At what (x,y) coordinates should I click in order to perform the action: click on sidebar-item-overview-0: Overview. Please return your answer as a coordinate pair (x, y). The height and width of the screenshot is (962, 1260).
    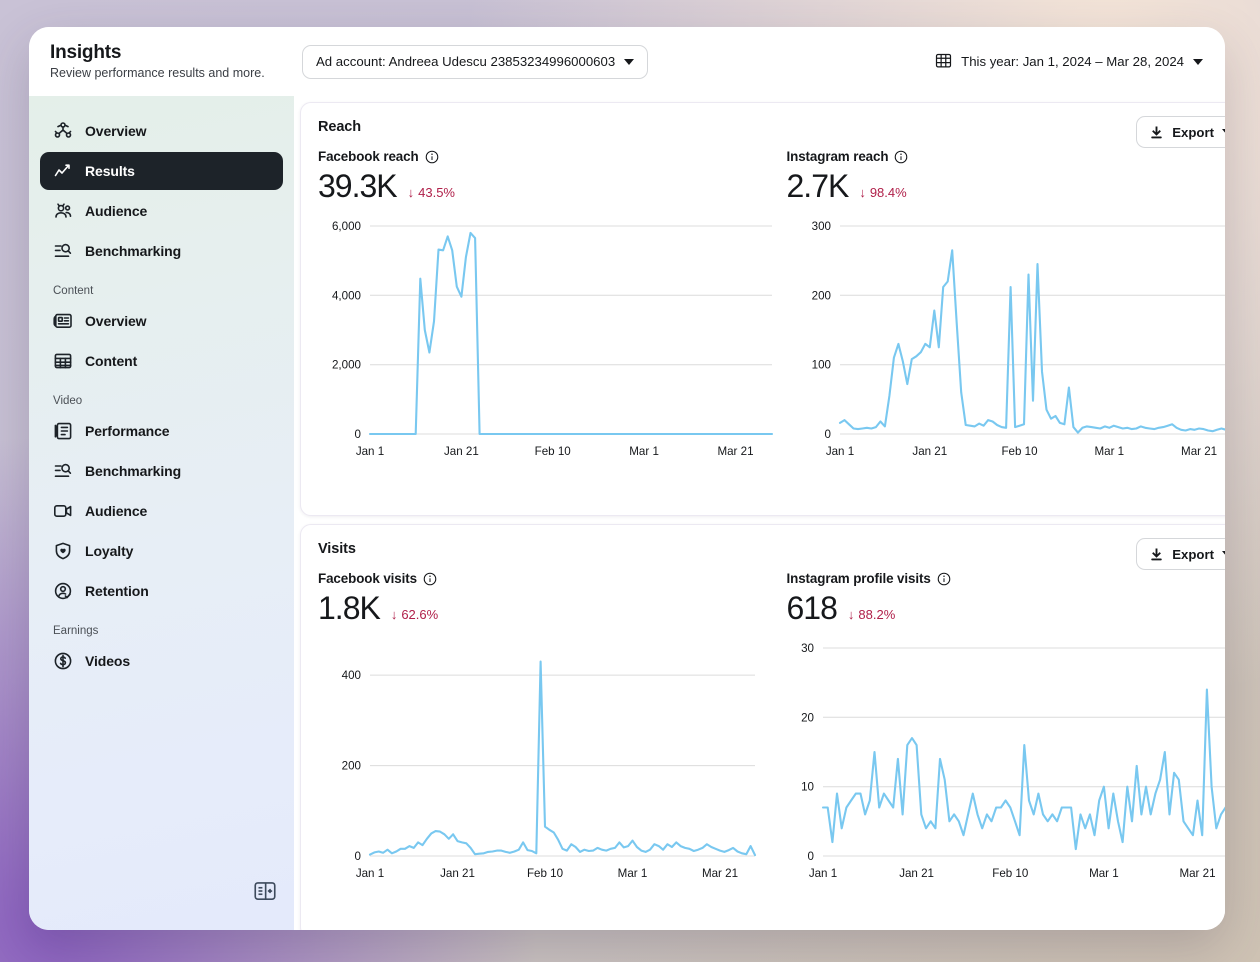
    Looking at the image, I should click on (161, 131).